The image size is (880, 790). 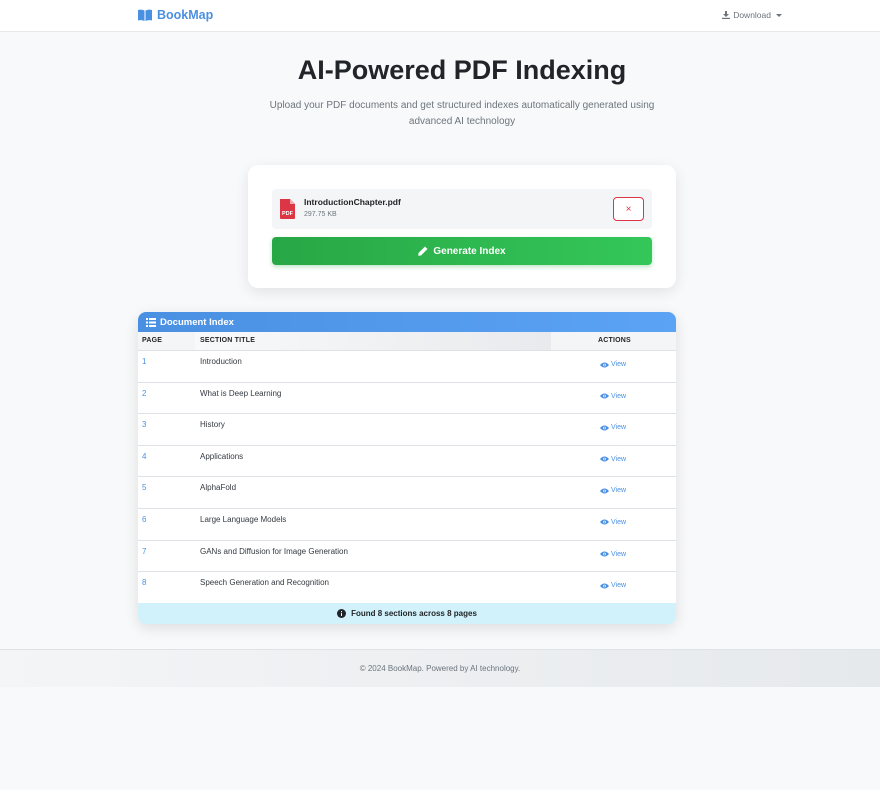 What do you see at coordinates (274, 551) in the screenshot?
I see `row-section-title: GANs and Diffusion for Image Generation` at bounding box center [274, 551].